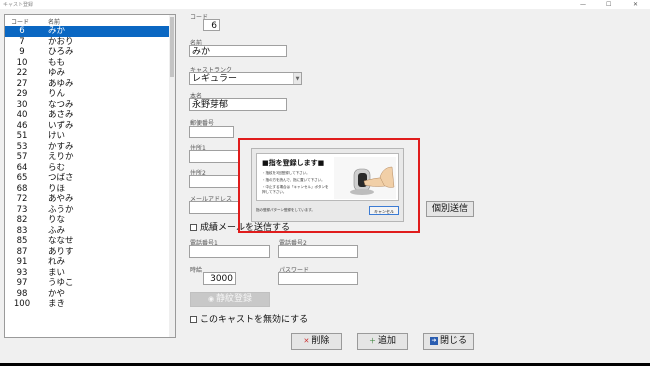 The image size is (650, 366). Describe the element at coordinates (61, 83) in the screenshot. I see `list-item-name: あゆみ` at that location.